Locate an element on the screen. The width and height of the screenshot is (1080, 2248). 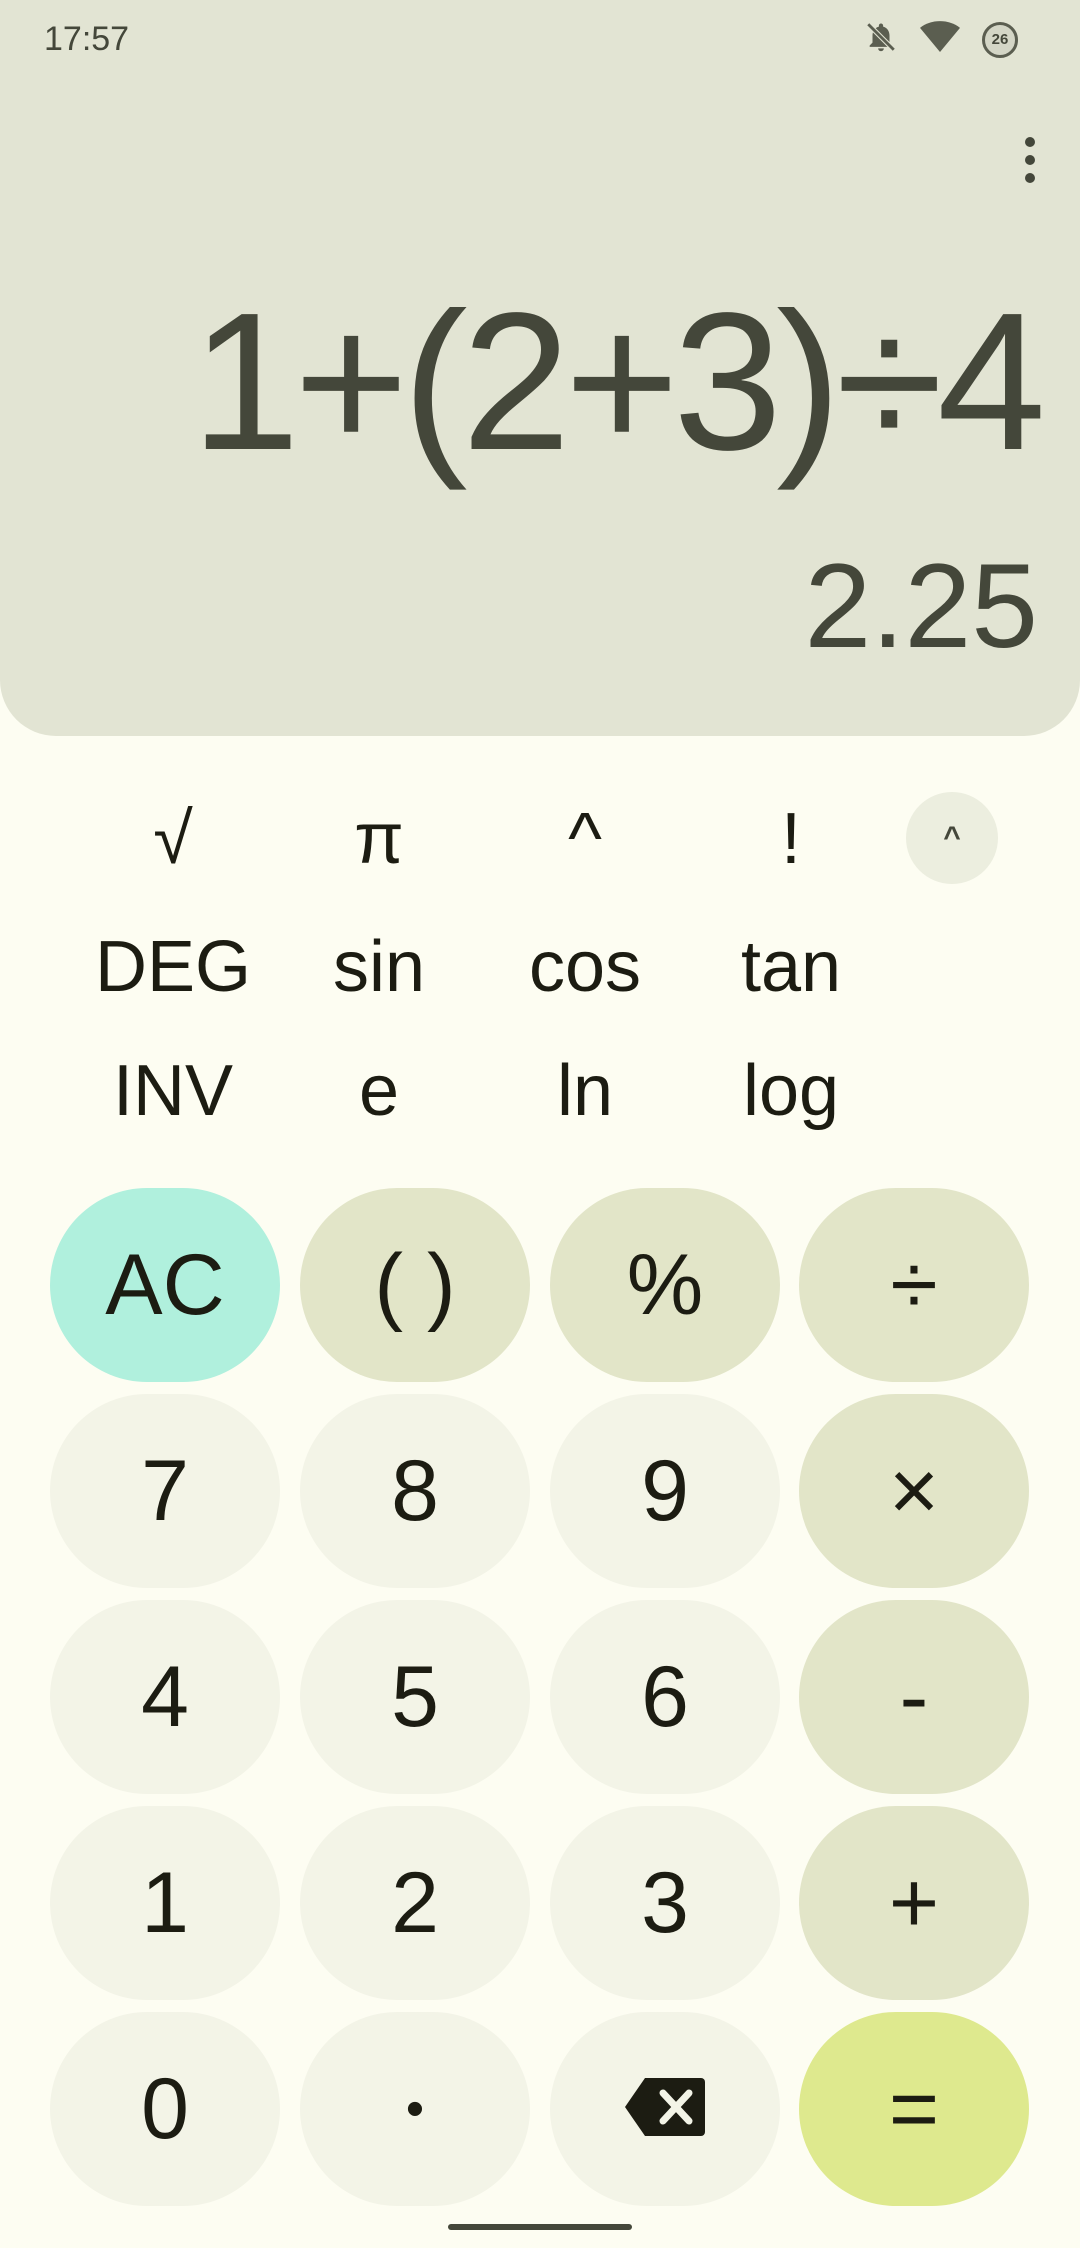
digit-2-button: 2 is located at coordinates (415, 1903).